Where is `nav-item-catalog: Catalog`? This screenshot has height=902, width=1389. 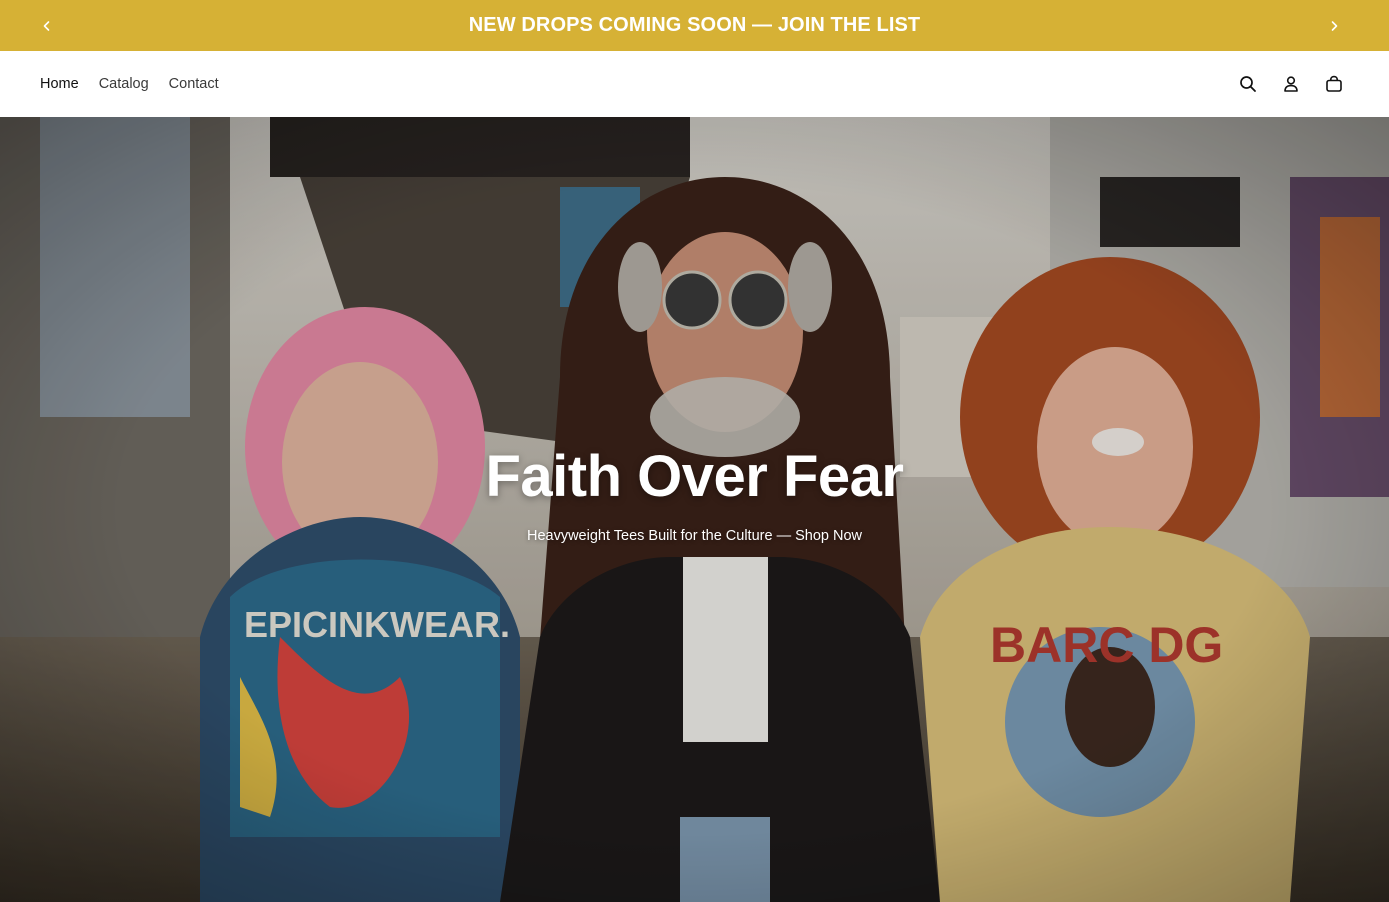
nav-item-catalog: Catalog is located at coordinates (124, 84).